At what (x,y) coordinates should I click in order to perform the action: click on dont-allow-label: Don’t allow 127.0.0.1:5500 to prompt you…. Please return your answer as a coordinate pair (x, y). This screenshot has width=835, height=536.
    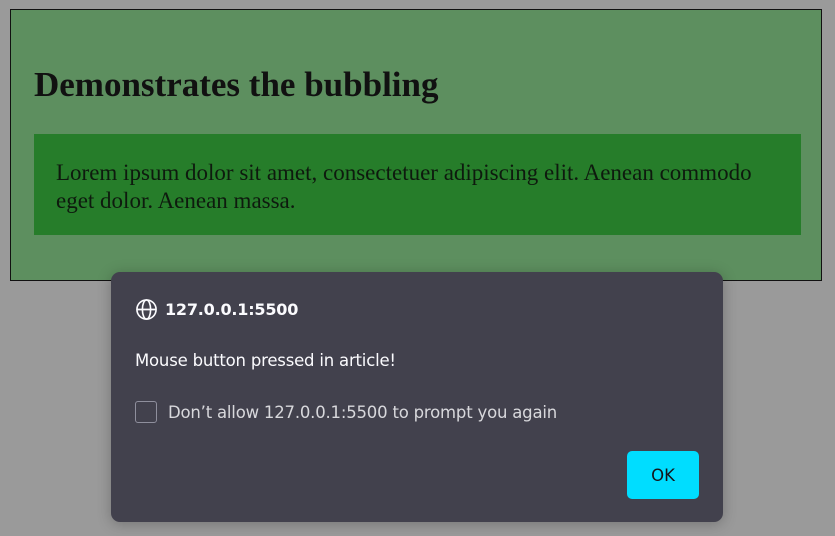
    Looking at the image, I should click on (362, 412).